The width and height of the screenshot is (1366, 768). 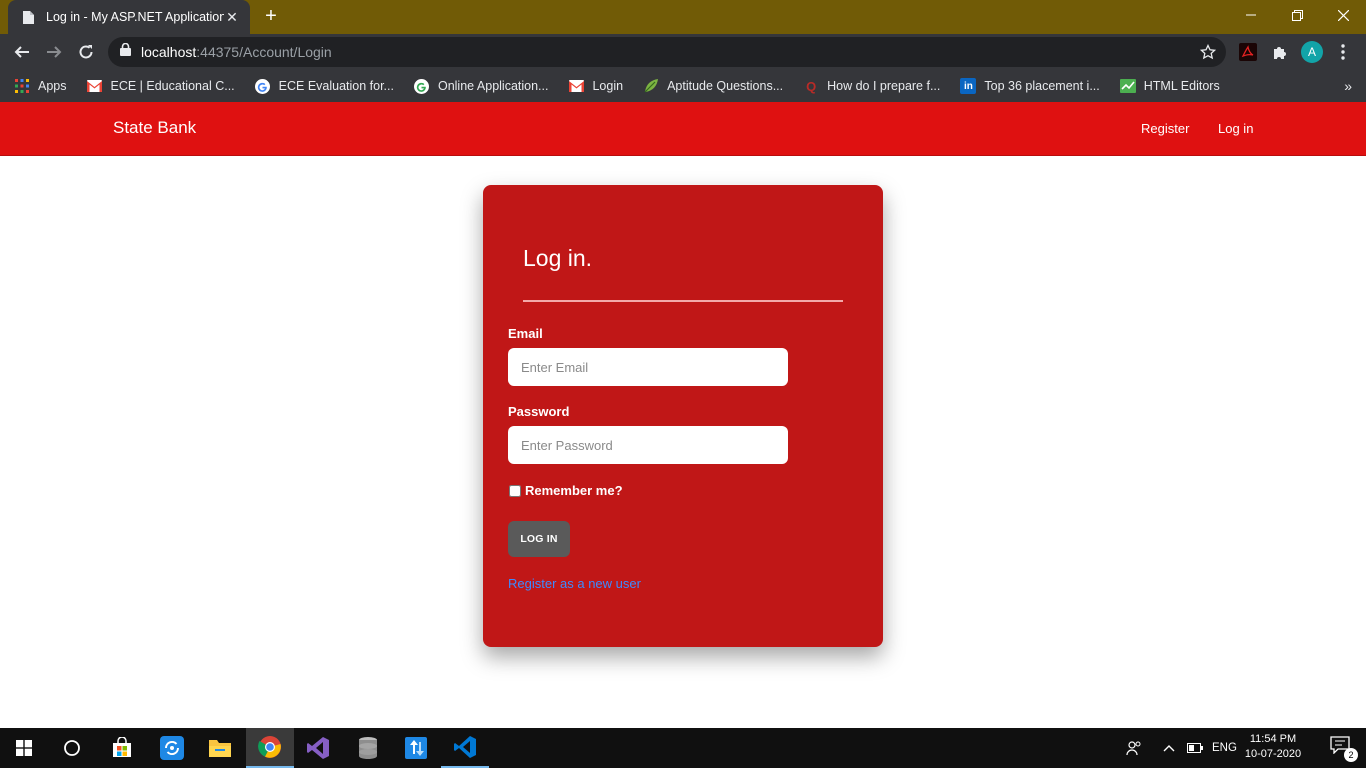 What do you see at coordinates (574, 583) in the screenshot?
I see `register-new-user-link: Register as a new user` at bounding box center [574, 583].